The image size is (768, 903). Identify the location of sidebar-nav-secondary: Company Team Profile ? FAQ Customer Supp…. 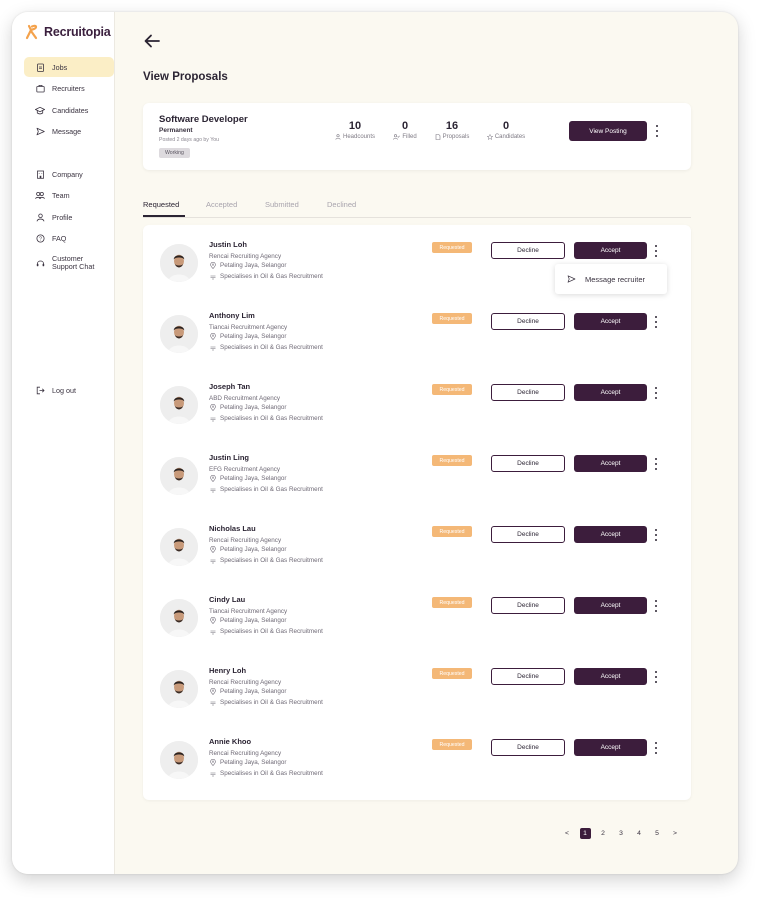
(69, 221).